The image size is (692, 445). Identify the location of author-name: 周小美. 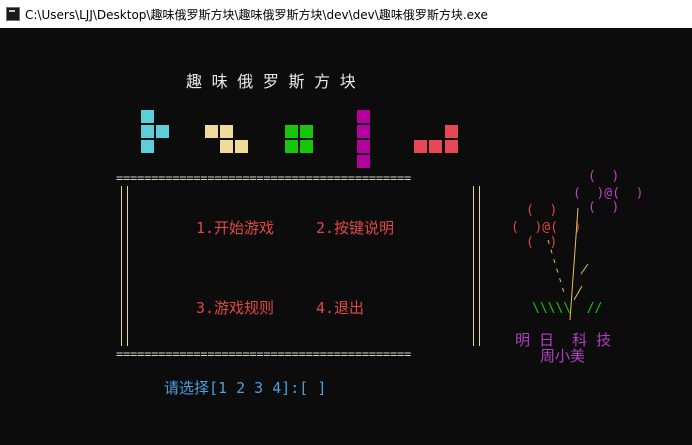
(563, 356).